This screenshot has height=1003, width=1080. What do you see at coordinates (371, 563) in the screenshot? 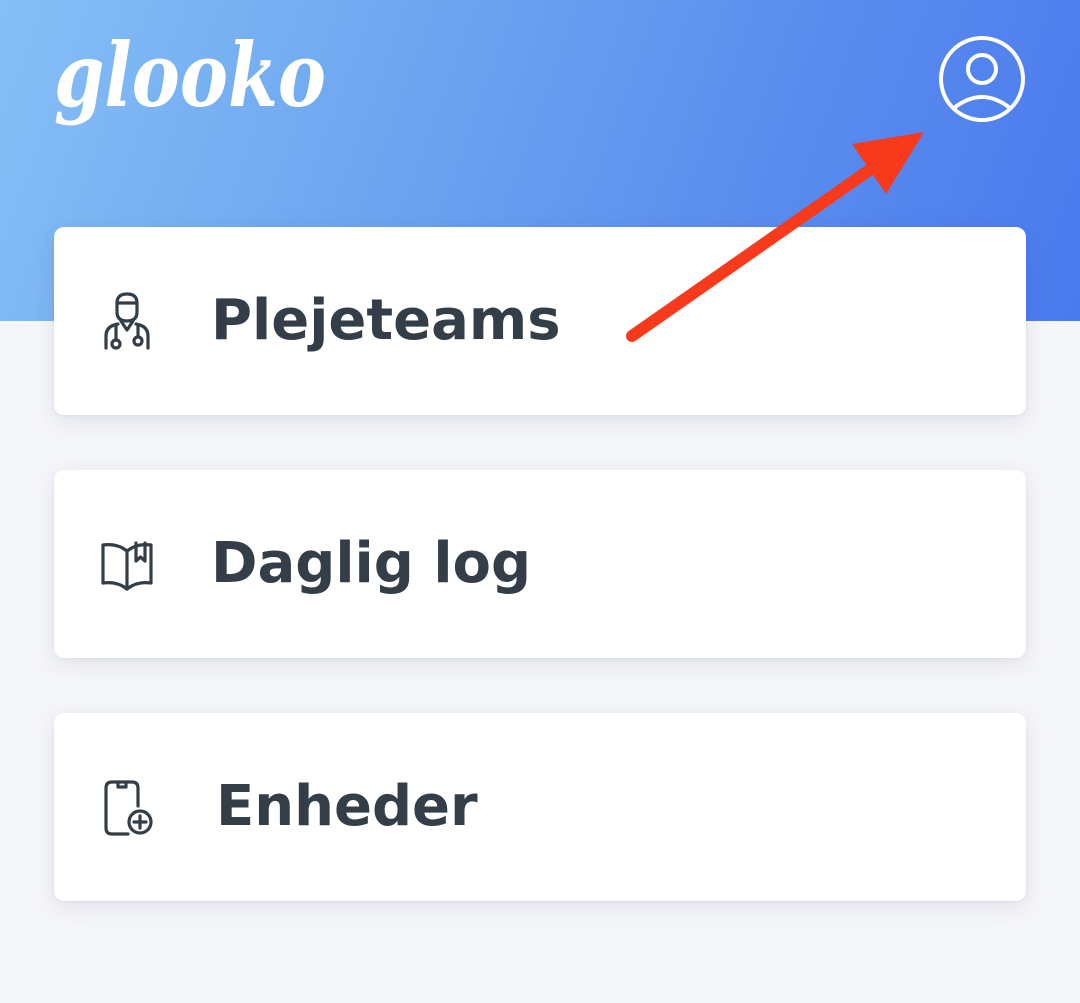
I see `menu-item-label: Daglig log` at bounding box center [371, 563].